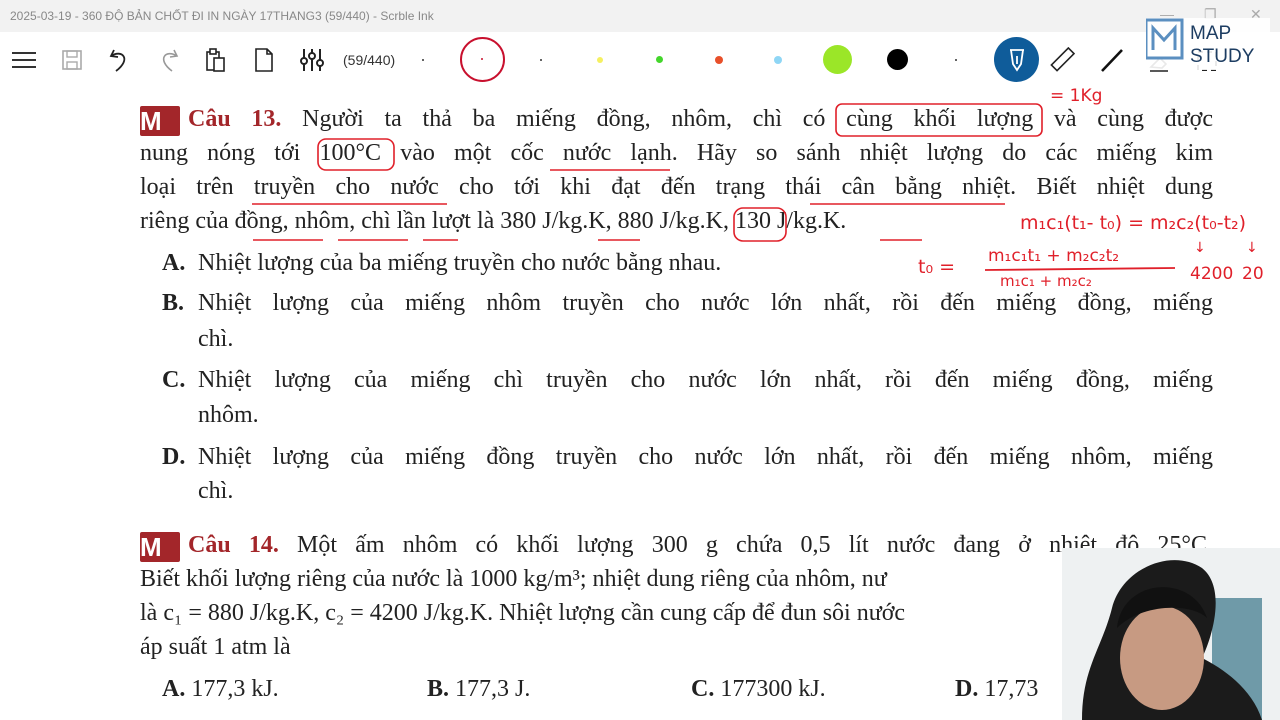 Image resolution: width=1280 pixels, height=720 pixels. What do you see at coordinates (628, 205) in the screenshot?
I see `ink-underlines` at bounding box center [628, 205].